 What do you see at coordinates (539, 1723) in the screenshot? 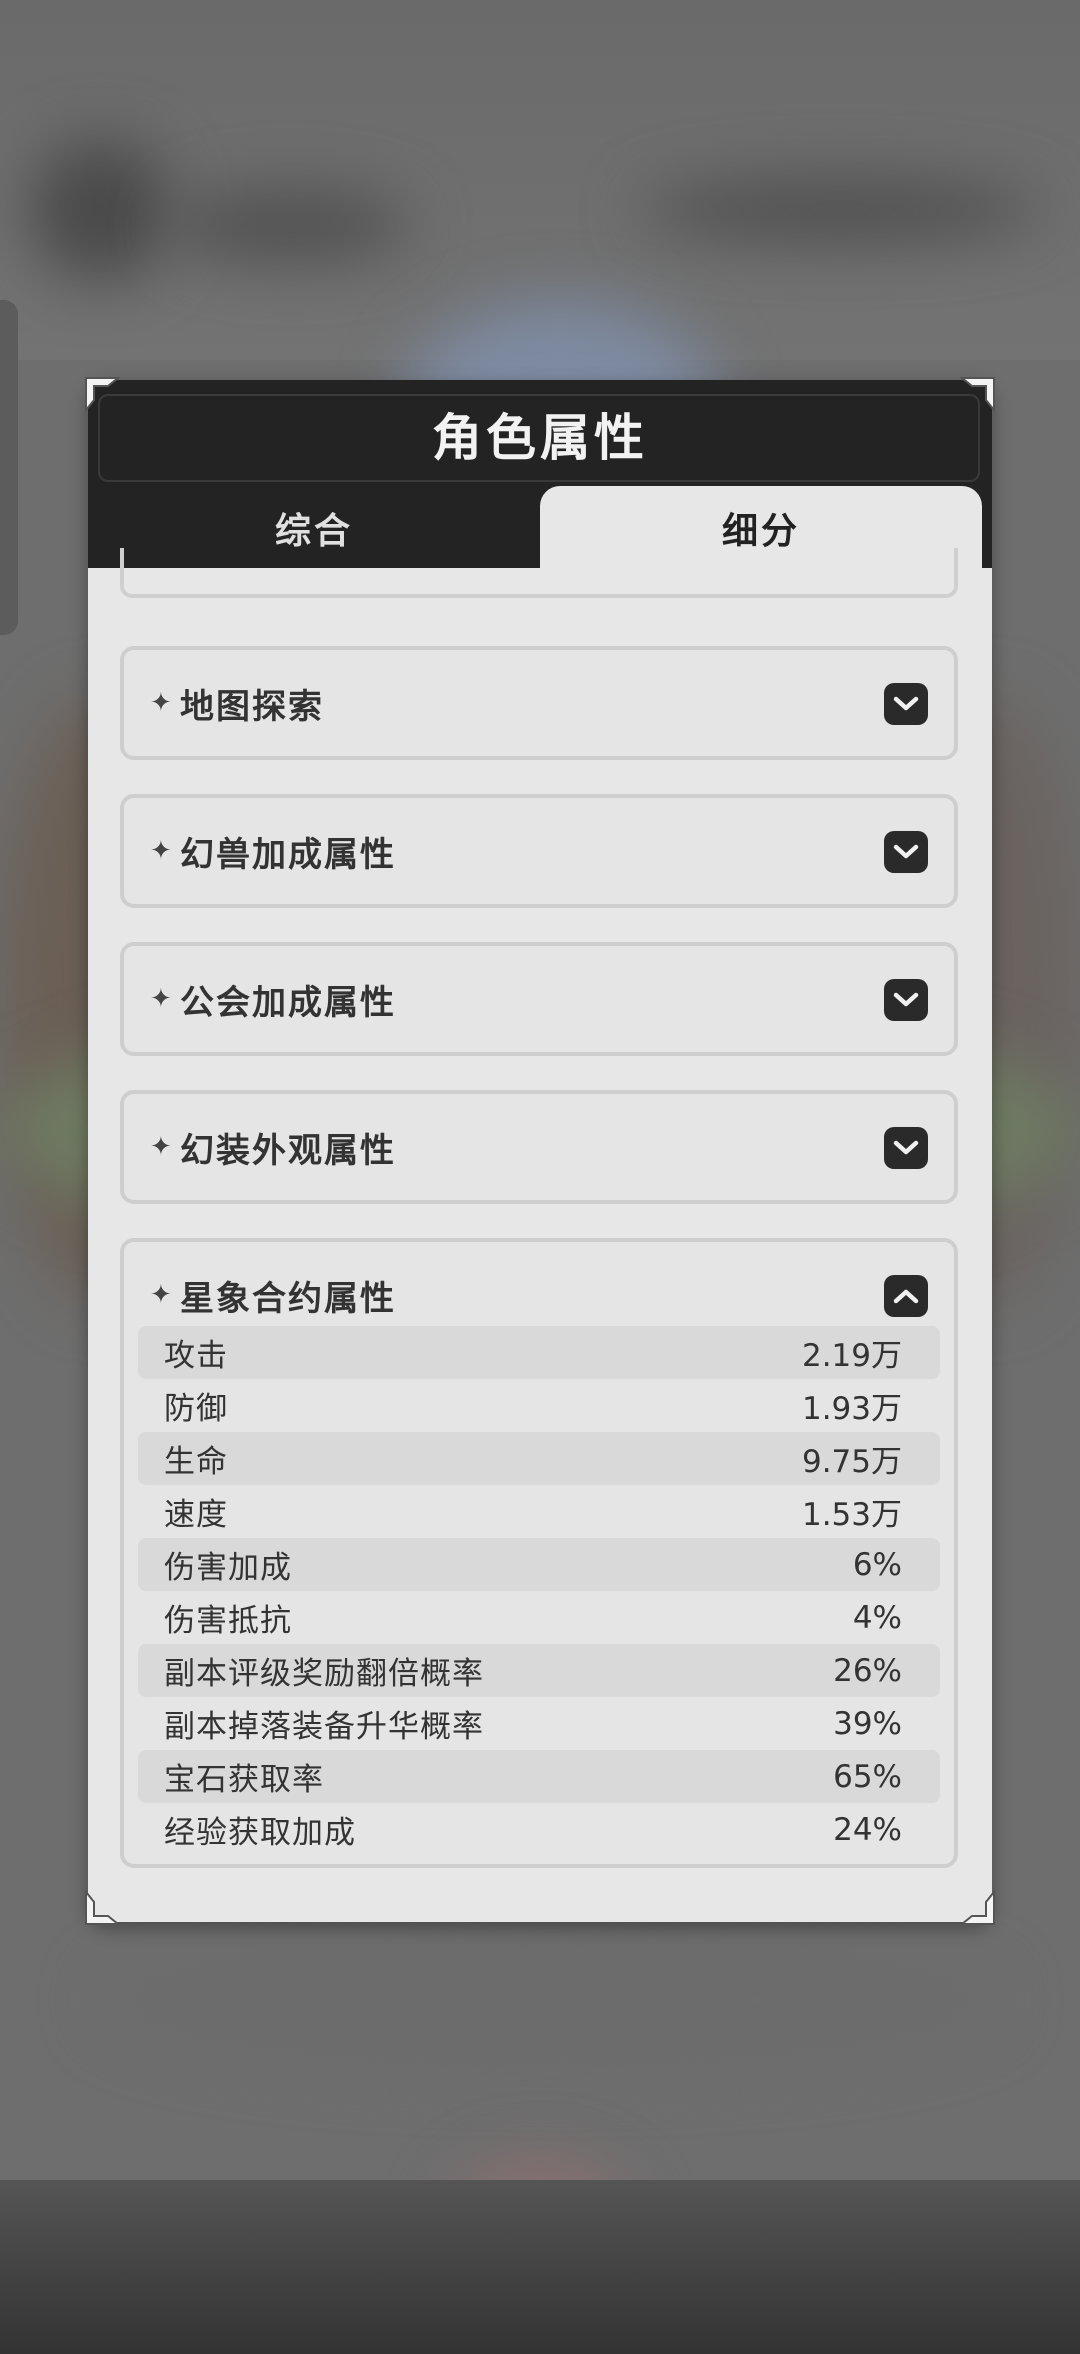
I see `stat-row: 副本掉落装备升华概率 39%` at bounding box center [539, 1723].